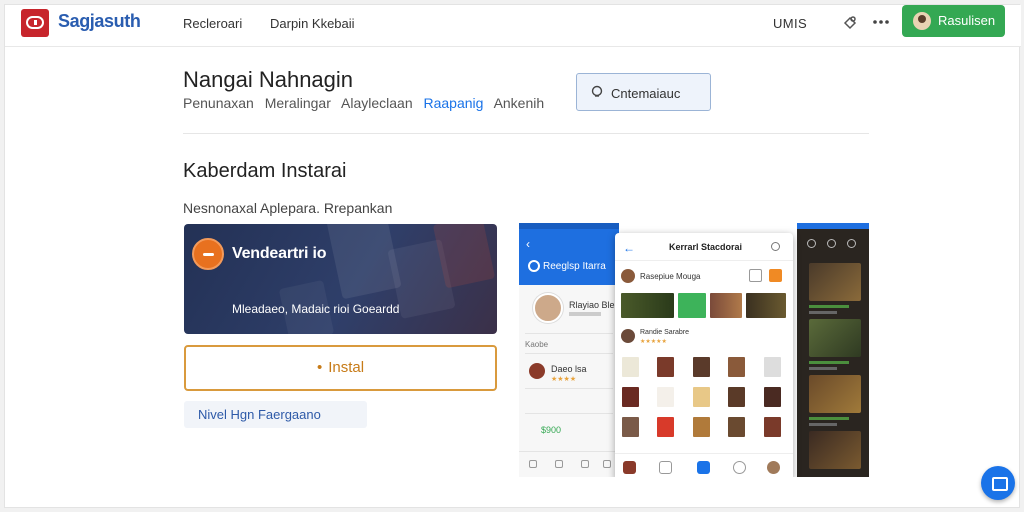  I want to click on screenshot-right, so click(833, 350).